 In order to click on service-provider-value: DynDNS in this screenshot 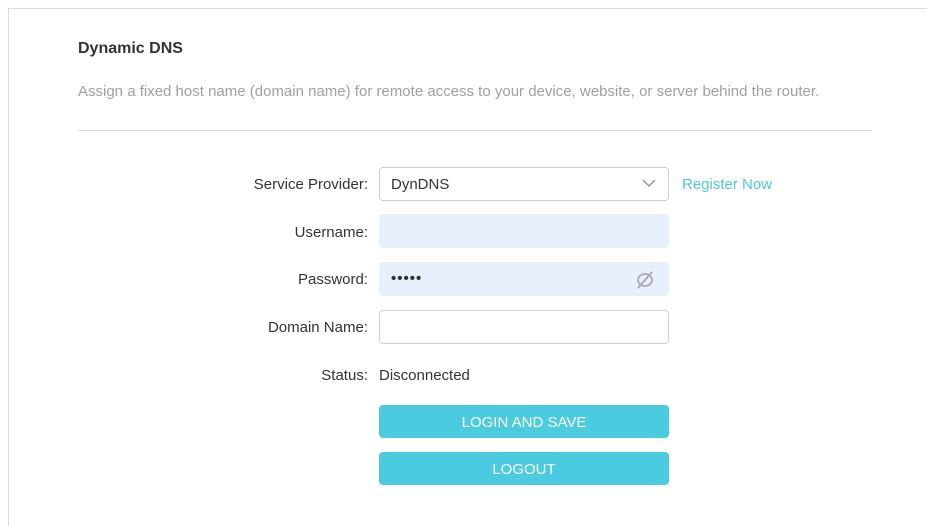, I will do `click(420, 184)`.